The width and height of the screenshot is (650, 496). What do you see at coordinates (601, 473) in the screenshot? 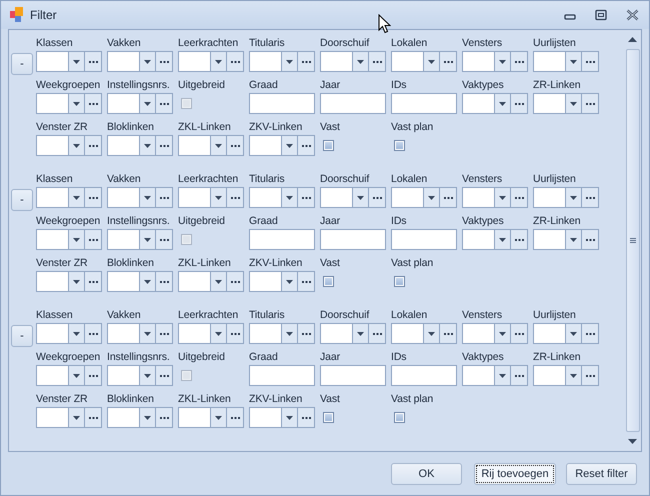
I see `dialog-button: Reset filter` at bounding box center [601, 473].